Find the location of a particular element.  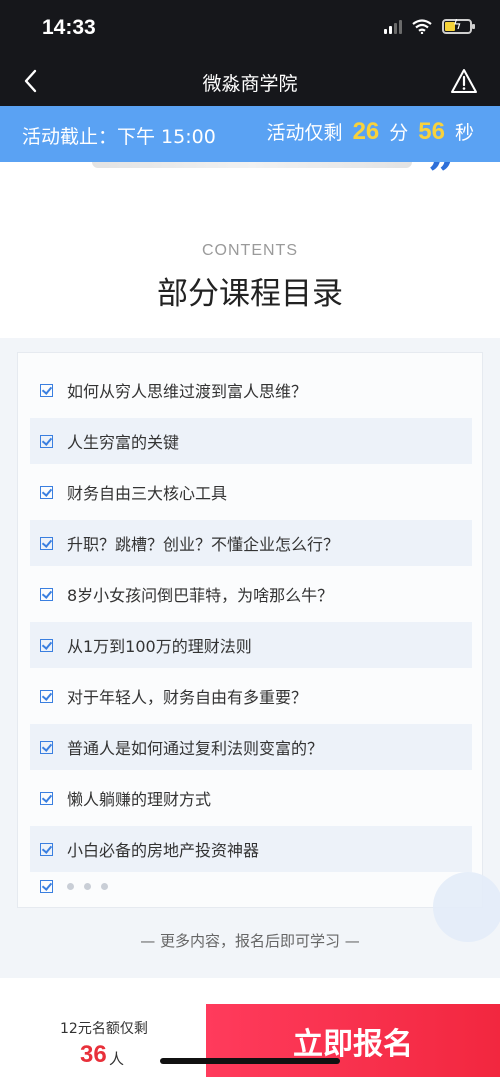

status-icons: ϟ is located at coordinates (429, 26).